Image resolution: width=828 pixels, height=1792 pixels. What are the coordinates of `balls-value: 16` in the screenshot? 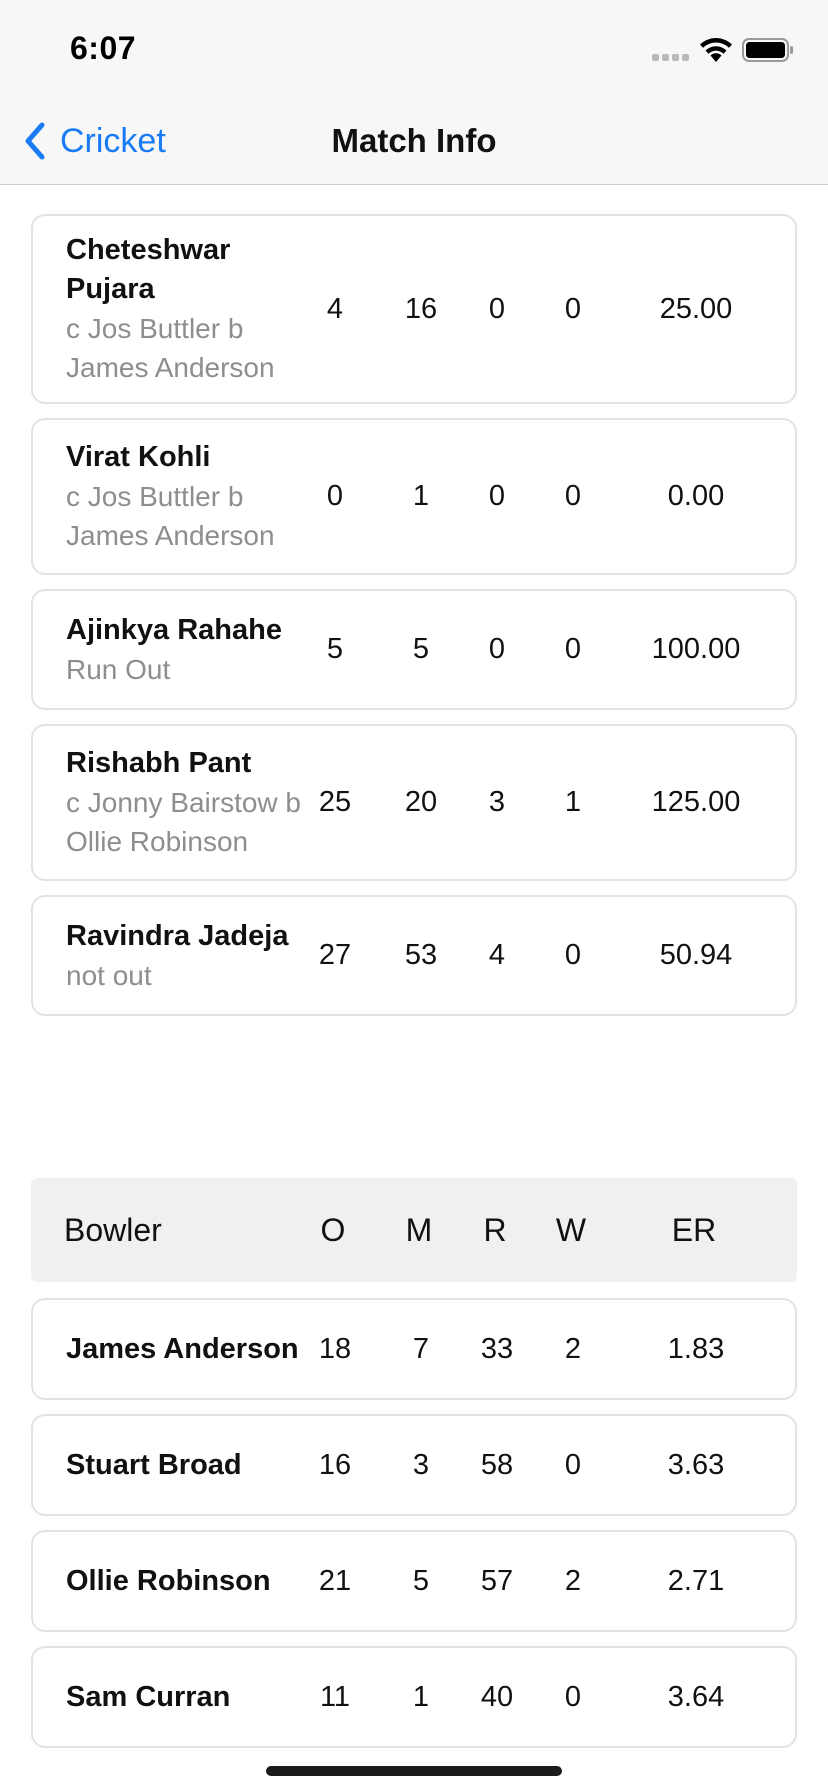 It's located at (421, 308).